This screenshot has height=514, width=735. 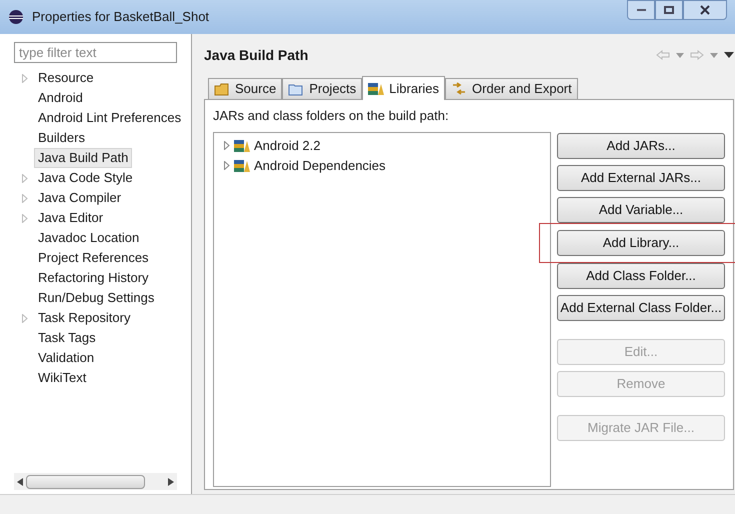 I want to click on arrows-icon, so click(x=459, y=89).